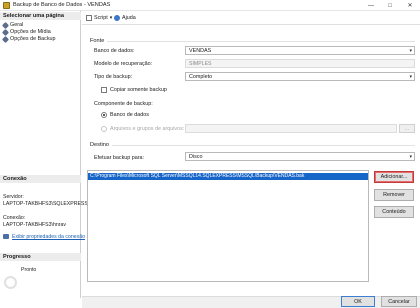 Image resolution: width=420 pixels, height=308 pixels. What do you see at coordinates (371, 5) in the screenshot?
I see `minimize-icon: —` at bounding box center [371, 5].